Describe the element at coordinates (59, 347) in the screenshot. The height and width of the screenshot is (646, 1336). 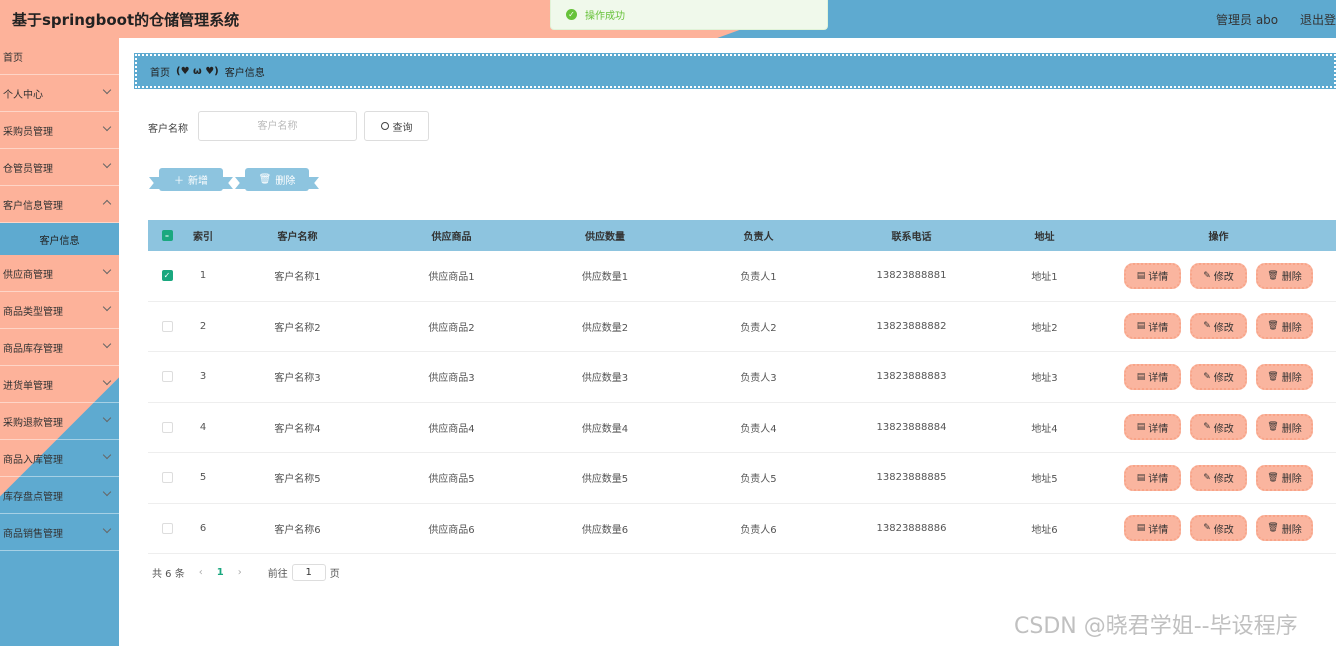
I see `sidebar-item-stock-mgmt: 商品库存管理` at that location.